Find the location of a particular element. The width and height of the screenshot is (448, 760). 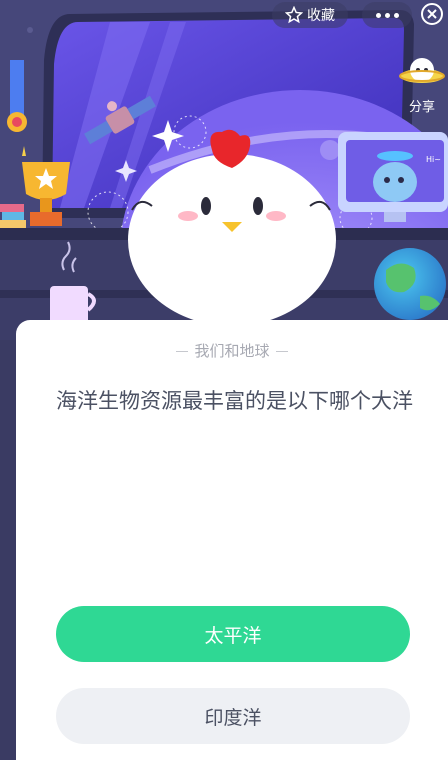

favorite-button: 收藏 is located at coordinates (310, 15).